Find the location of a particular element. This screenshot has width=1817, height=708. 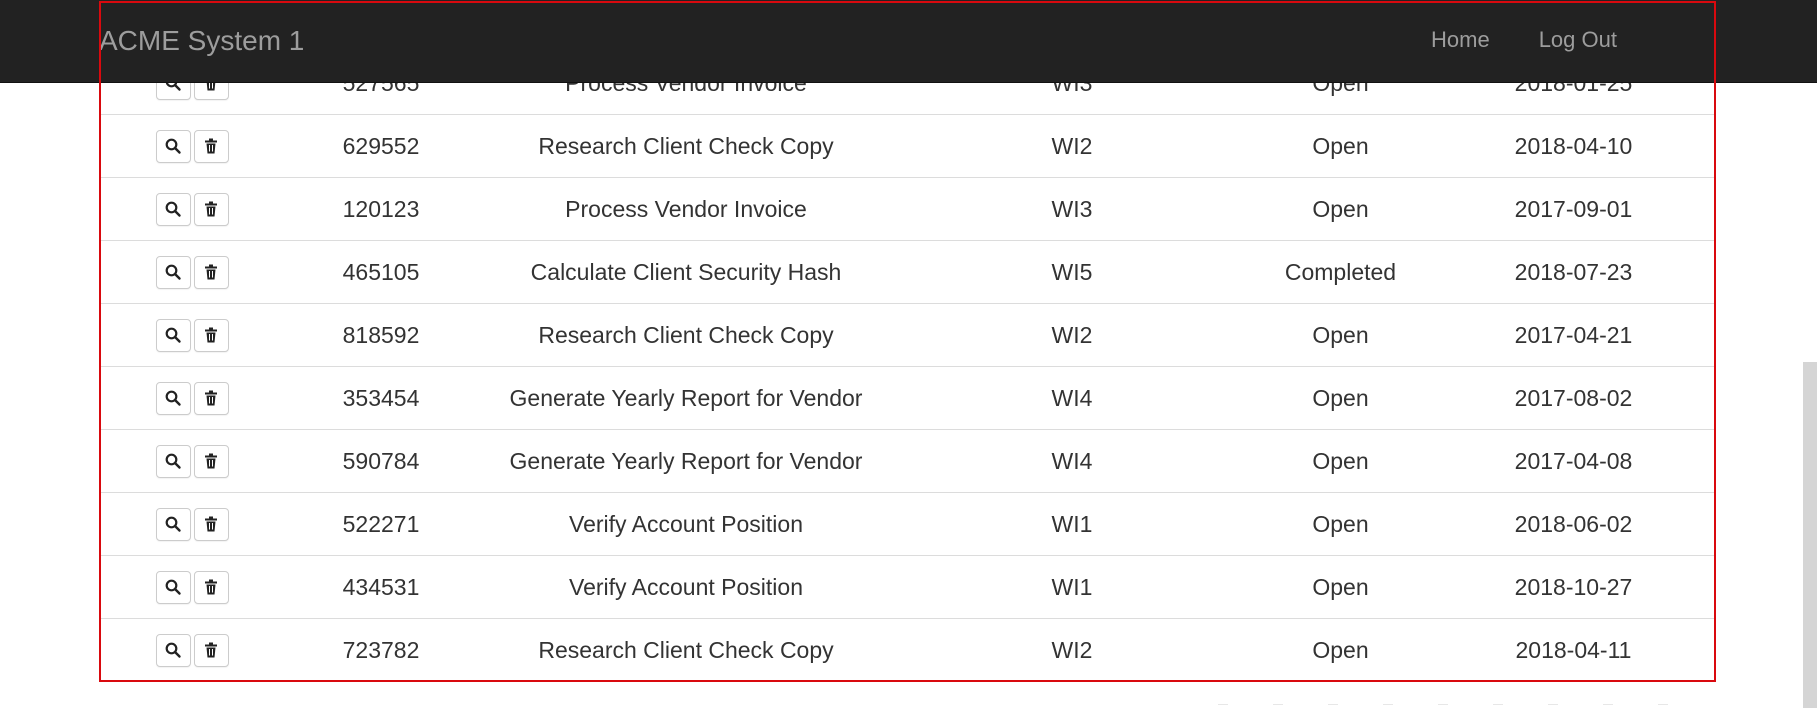

work-item-id: 629552 is located at coordinates (381, 146).